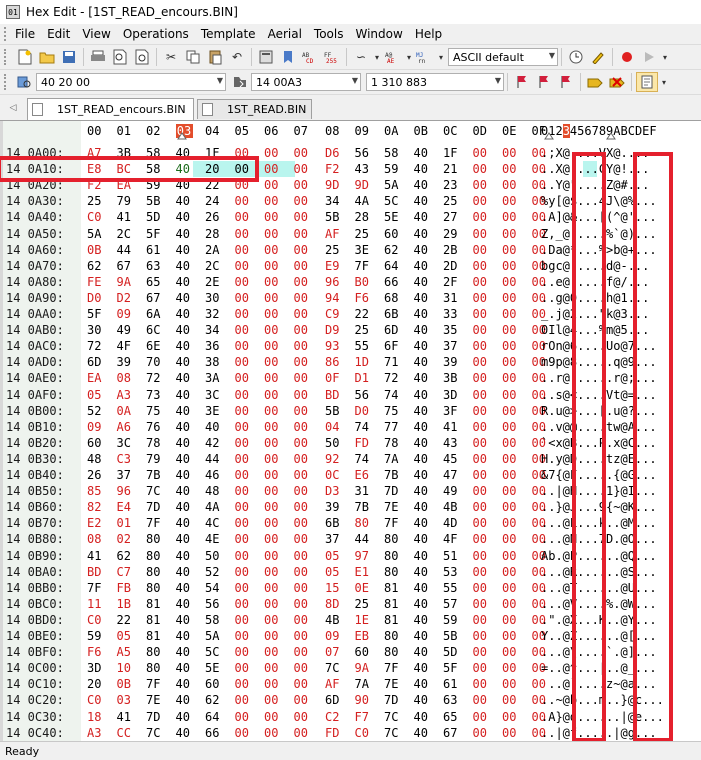  I want to click on open-folder-icon, so click(47, 57).